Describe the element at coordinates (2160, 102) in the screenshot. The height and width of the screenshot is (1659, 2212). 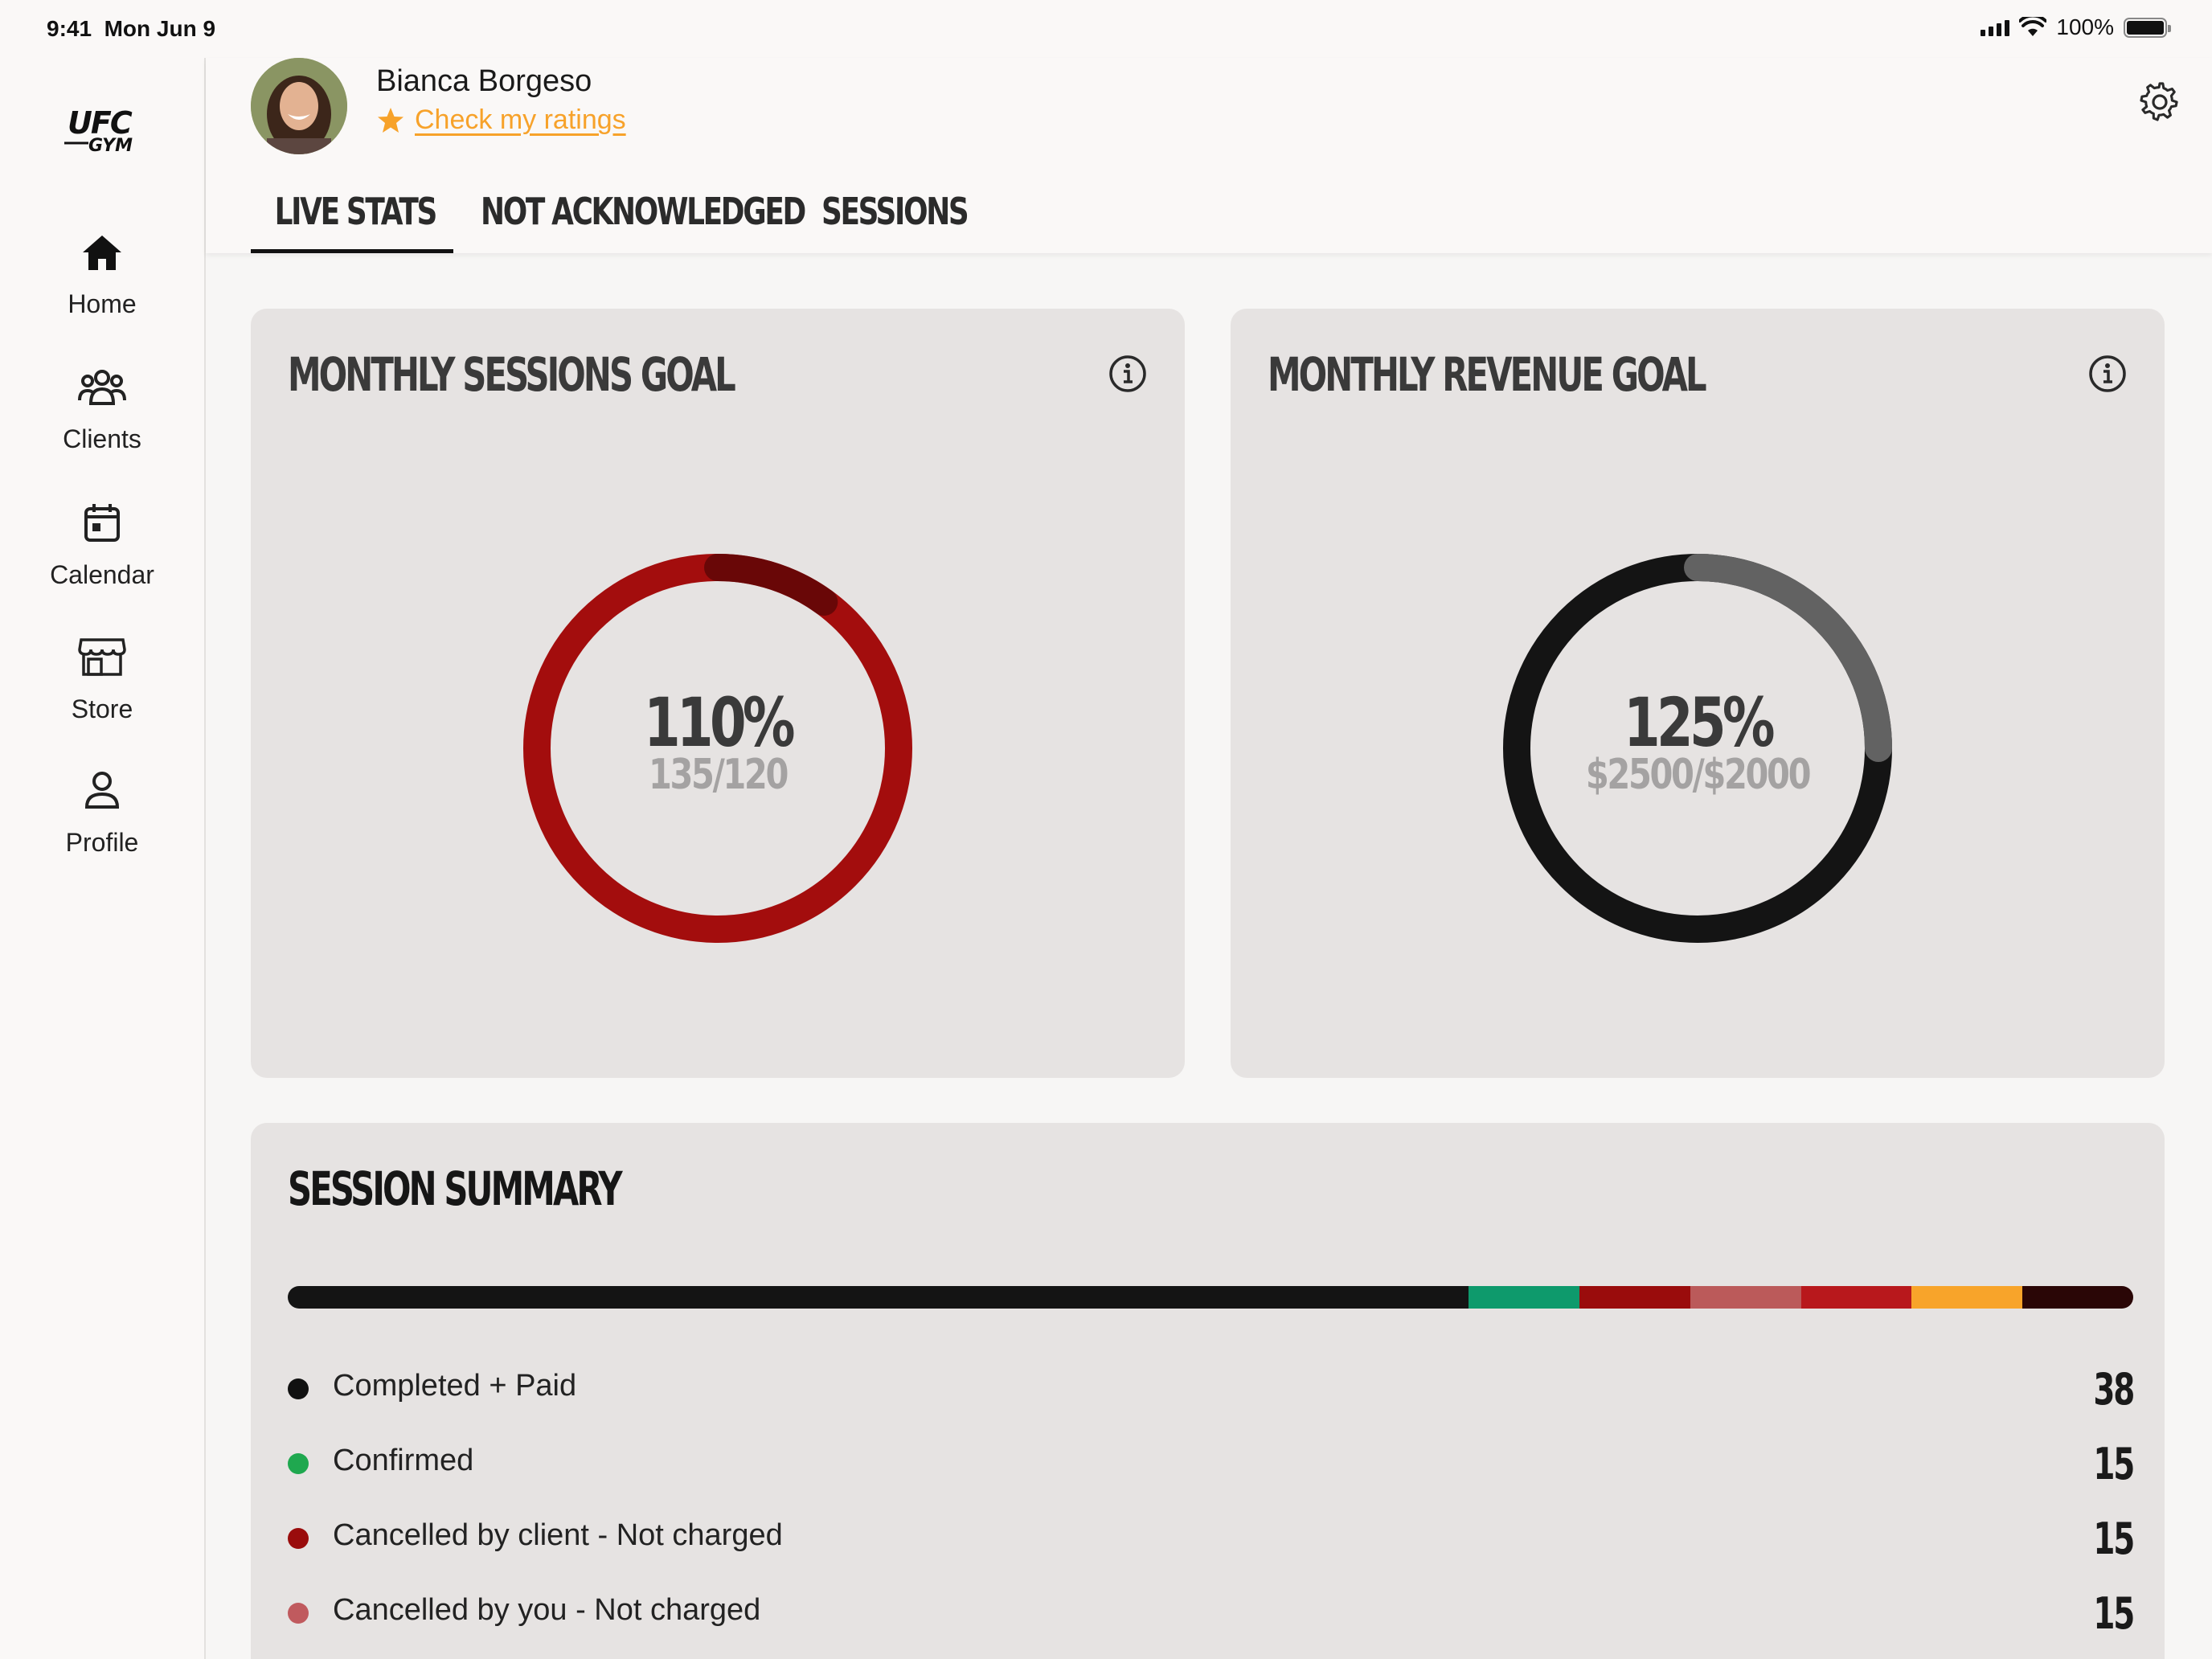
I see `settings-gear-icon` at that location.